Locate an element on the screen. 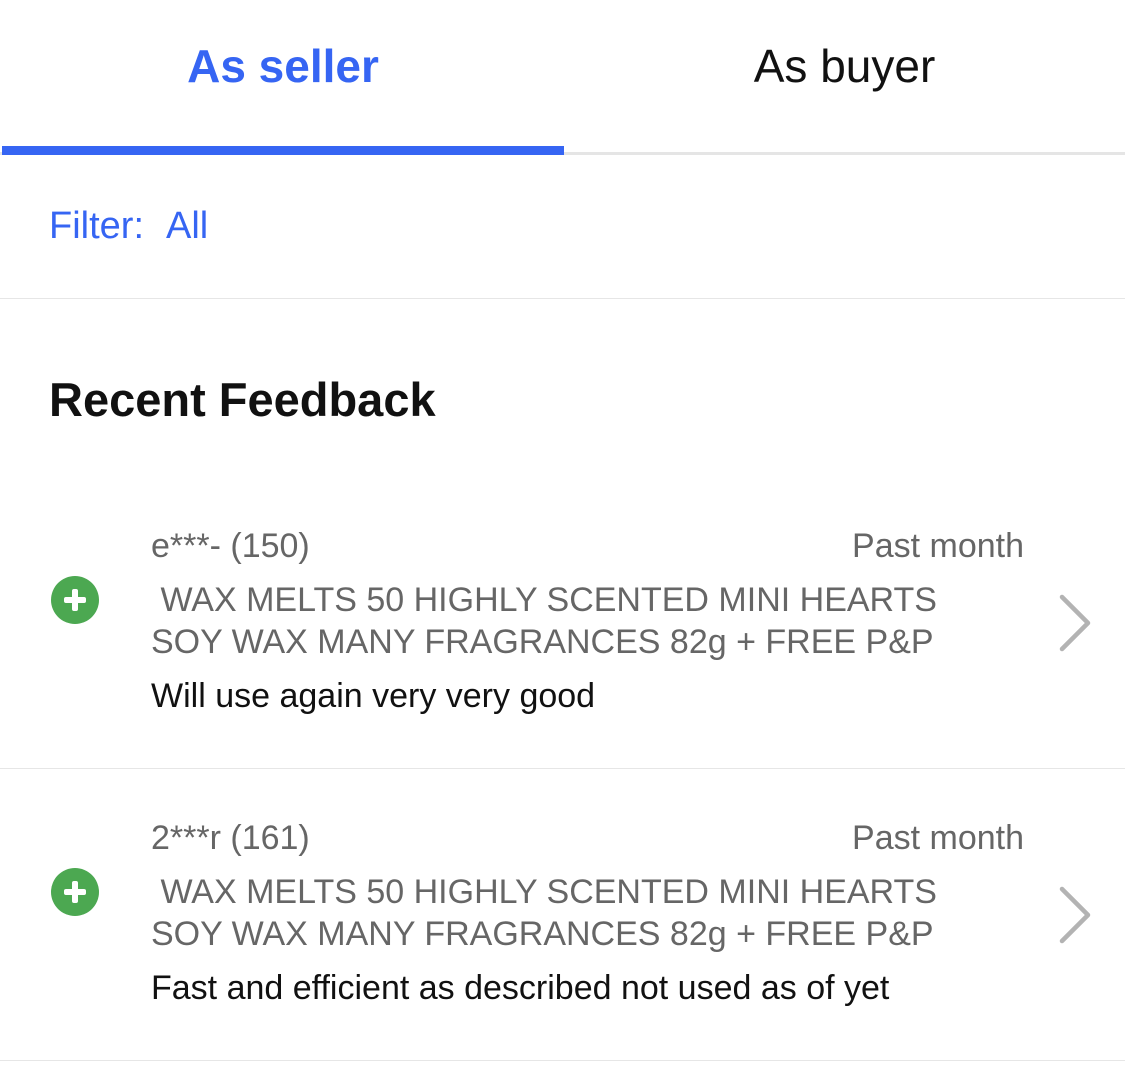 Image resolution: width=1125 pixels, height=1092 pixels. feedback-comment: Will use again very very good is located at coordinates (373, 696).